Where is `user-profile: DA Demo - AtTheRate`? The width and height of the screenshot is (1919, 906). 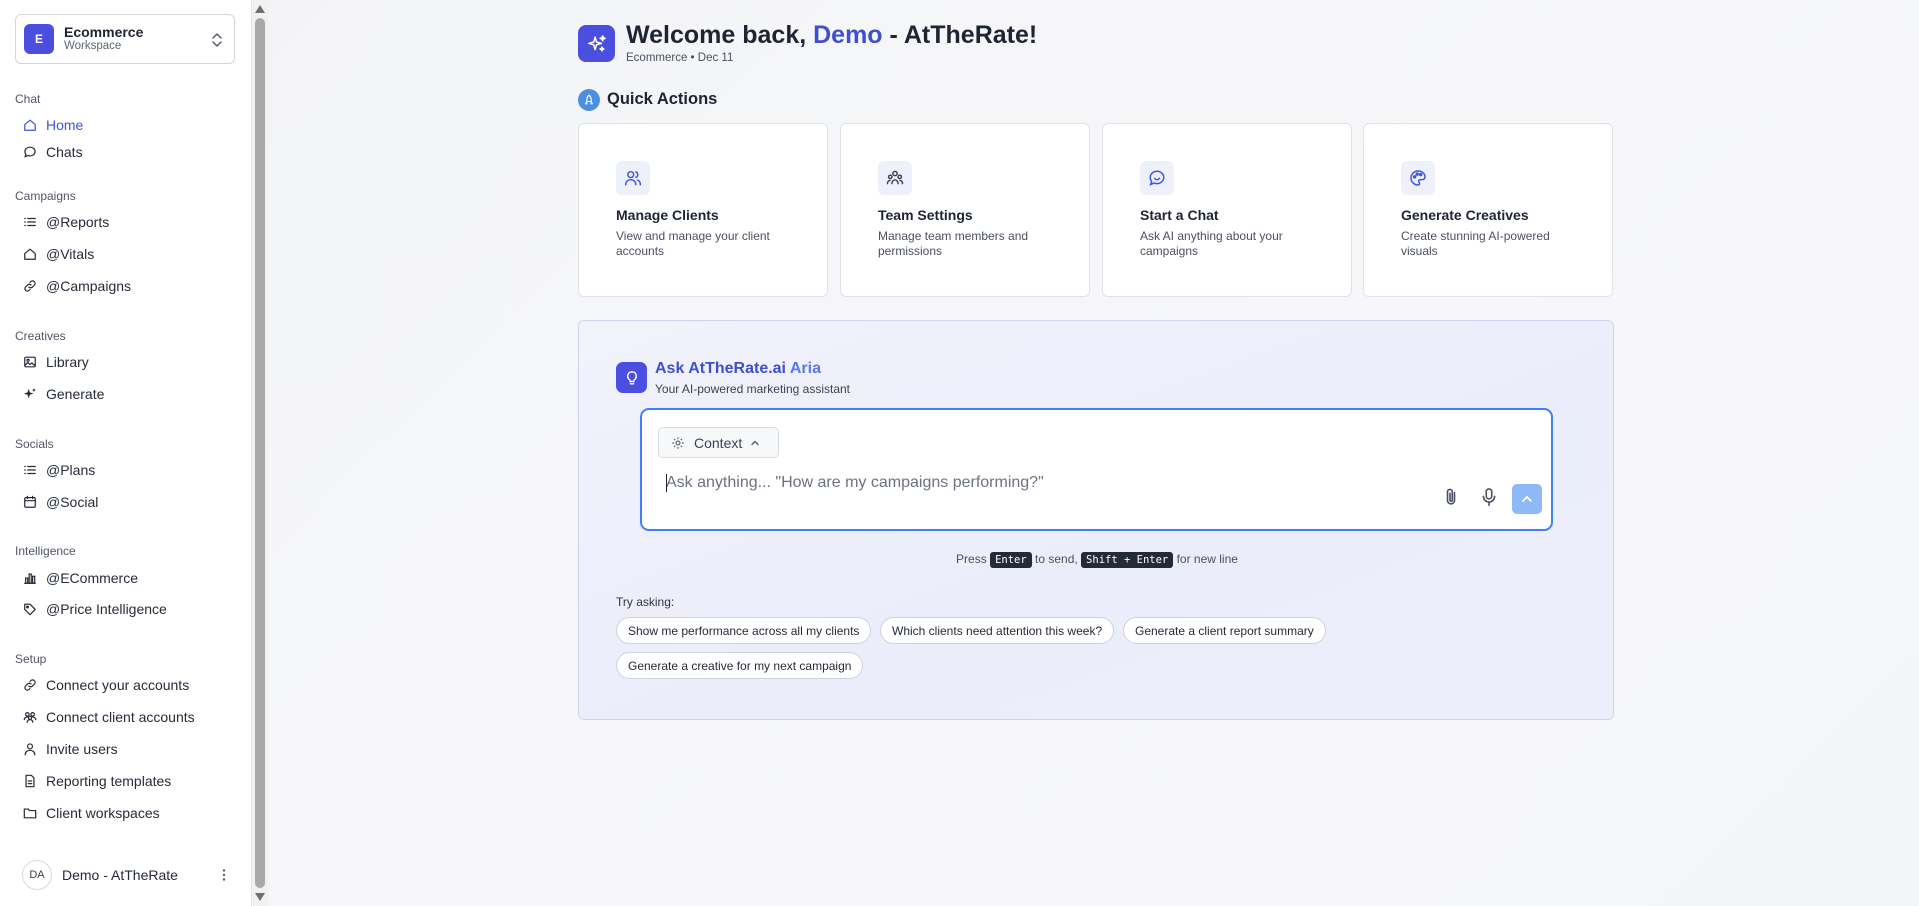
user-profile: DA Demo - AtTheRate is located at coordinates (127, 875).